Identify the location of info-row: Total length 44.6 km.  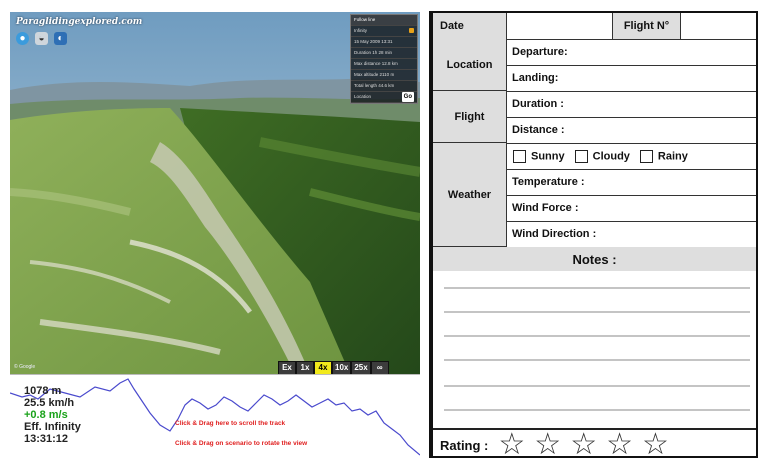
(384, 86).